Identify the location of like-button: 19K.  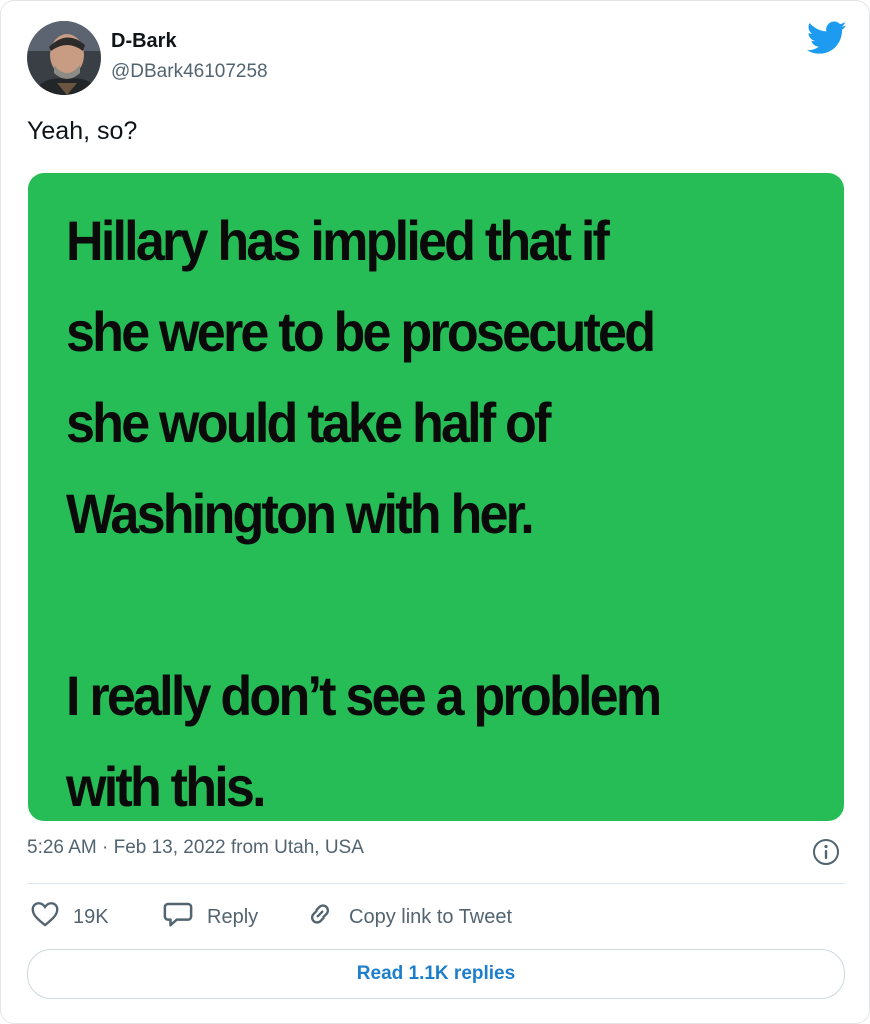
(70, 917).